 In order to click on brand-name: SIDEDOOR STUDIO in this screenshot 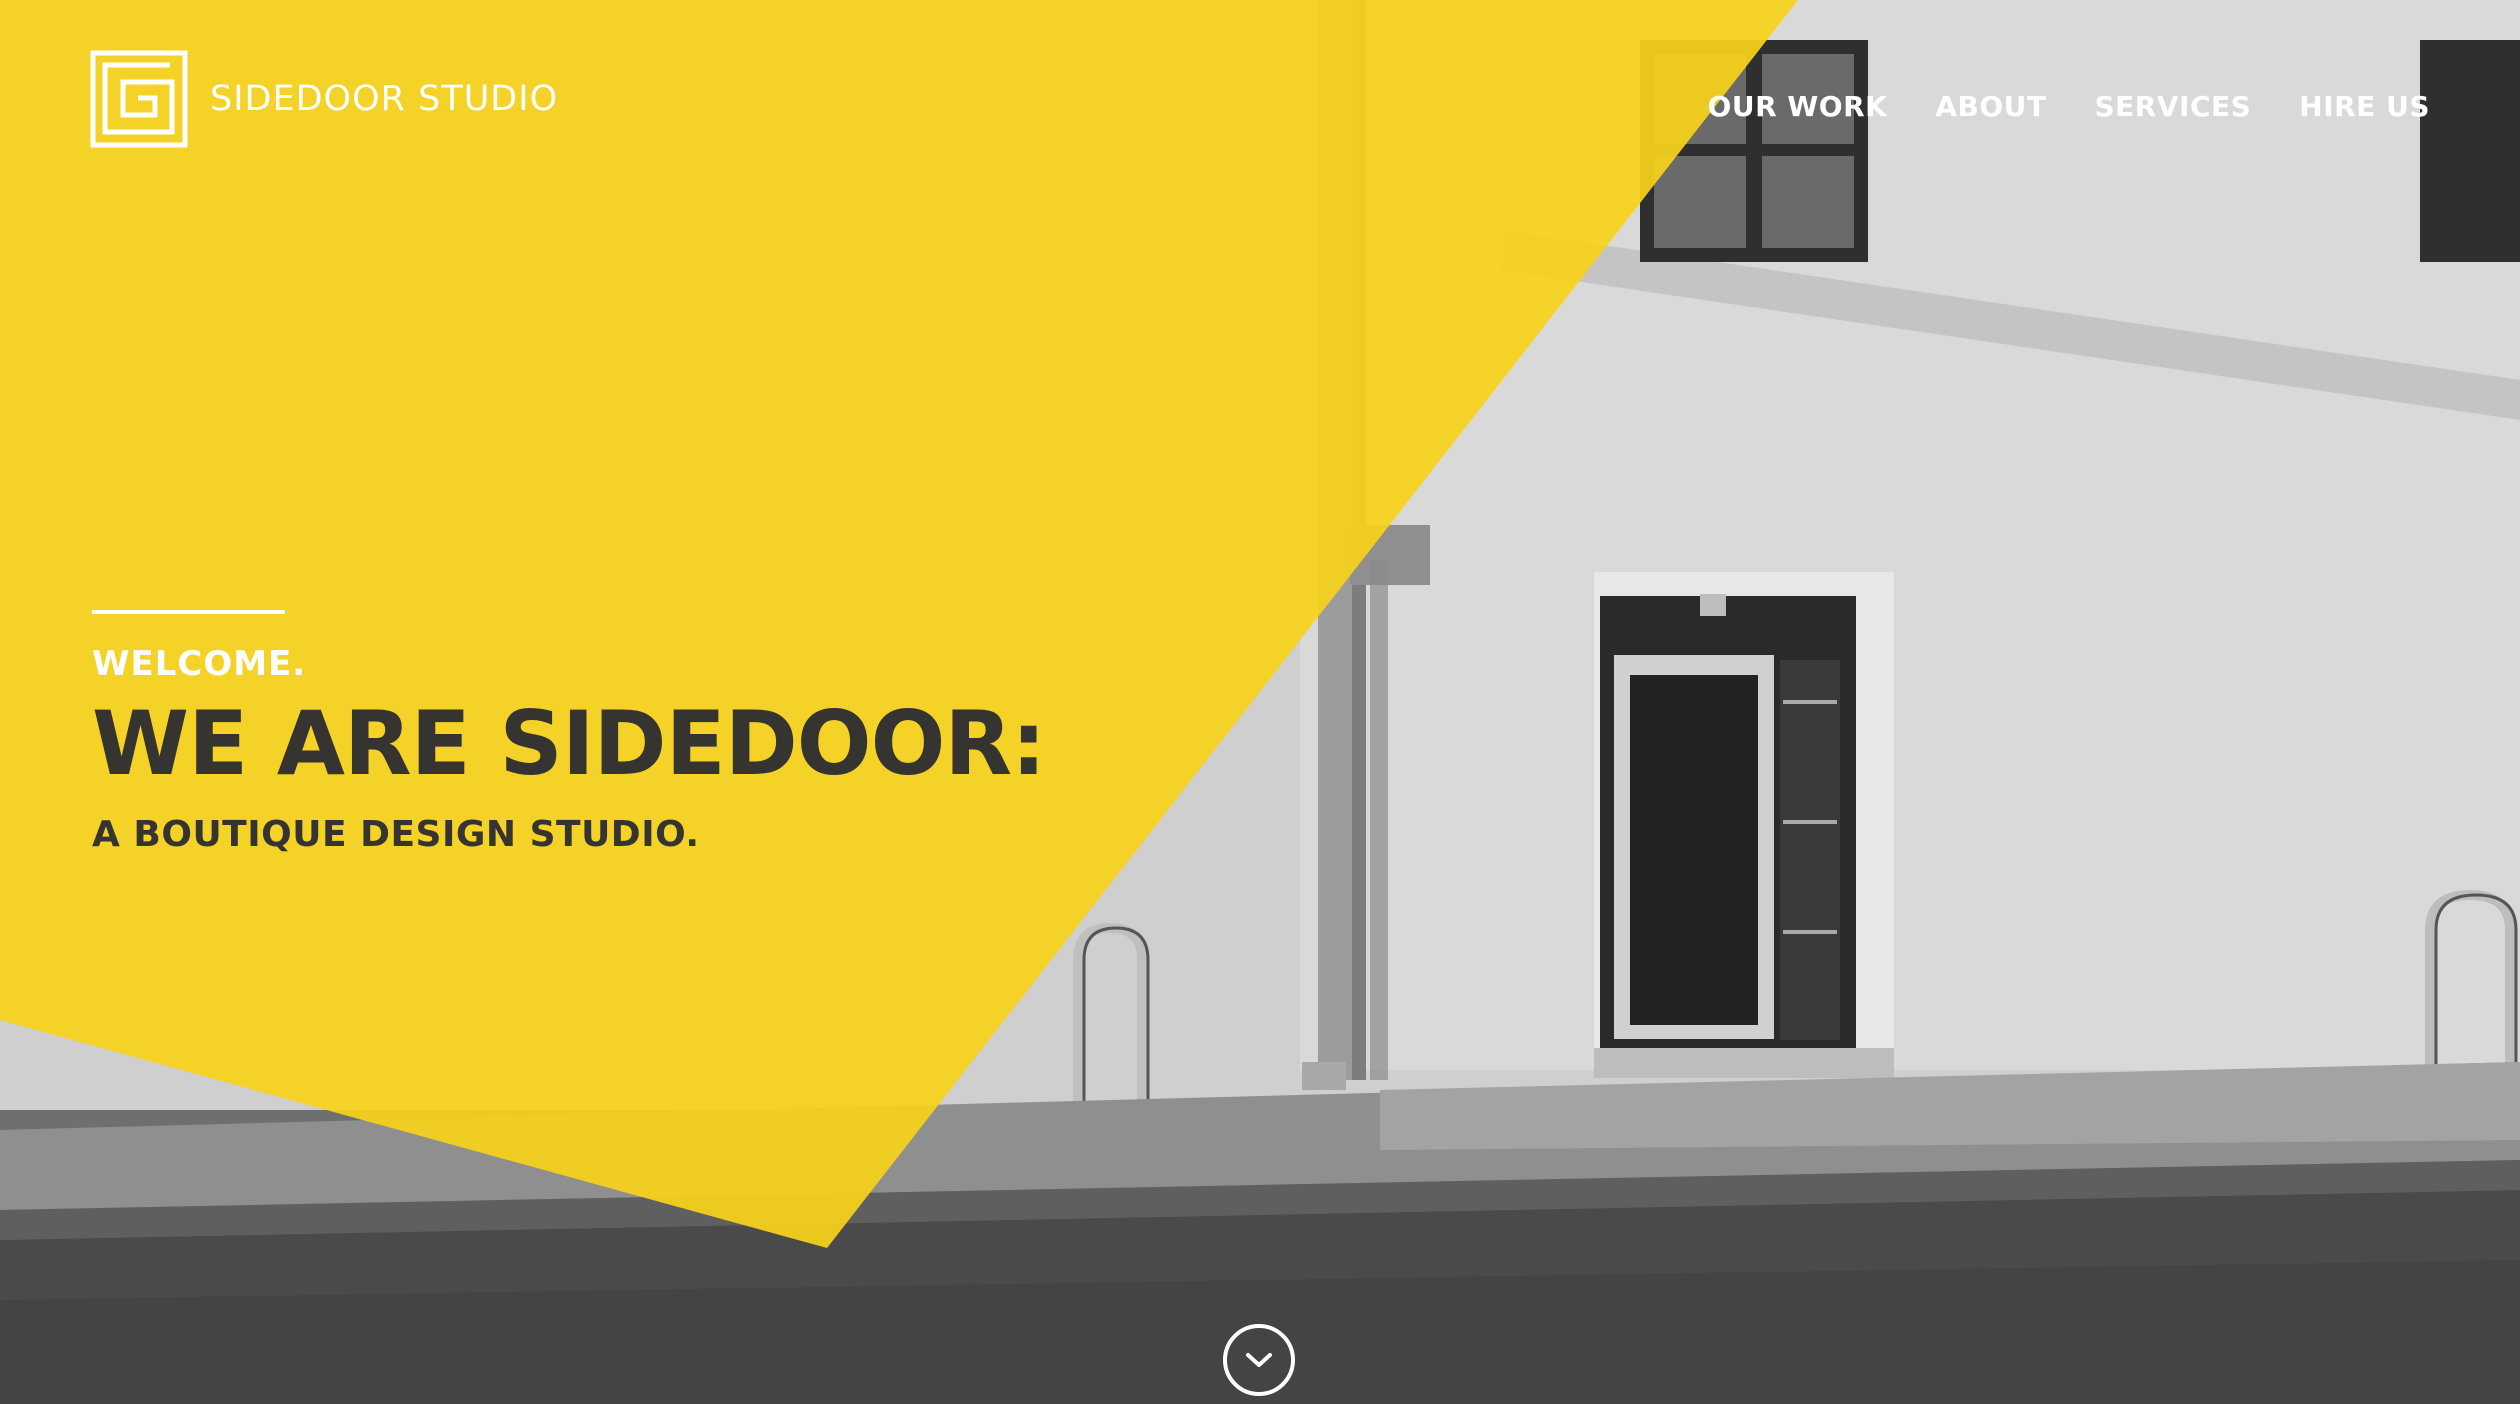, I will do `click(384, 99)`.